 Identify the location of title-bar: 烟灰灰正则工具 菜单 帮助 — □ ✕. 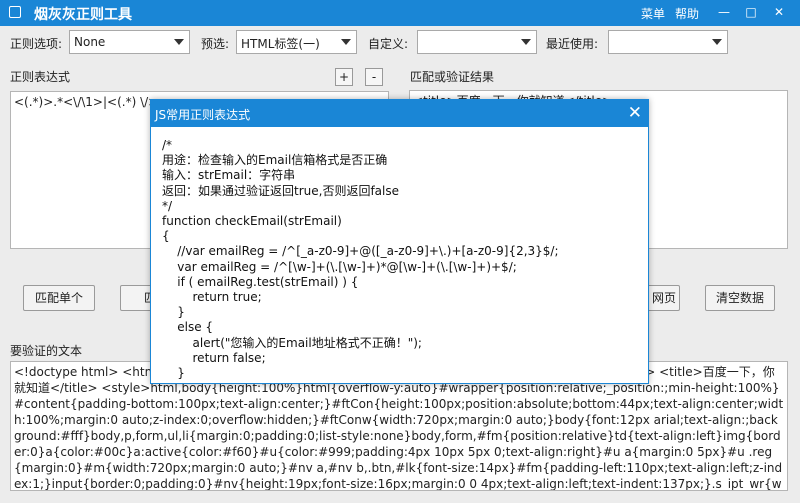
(400, 13).